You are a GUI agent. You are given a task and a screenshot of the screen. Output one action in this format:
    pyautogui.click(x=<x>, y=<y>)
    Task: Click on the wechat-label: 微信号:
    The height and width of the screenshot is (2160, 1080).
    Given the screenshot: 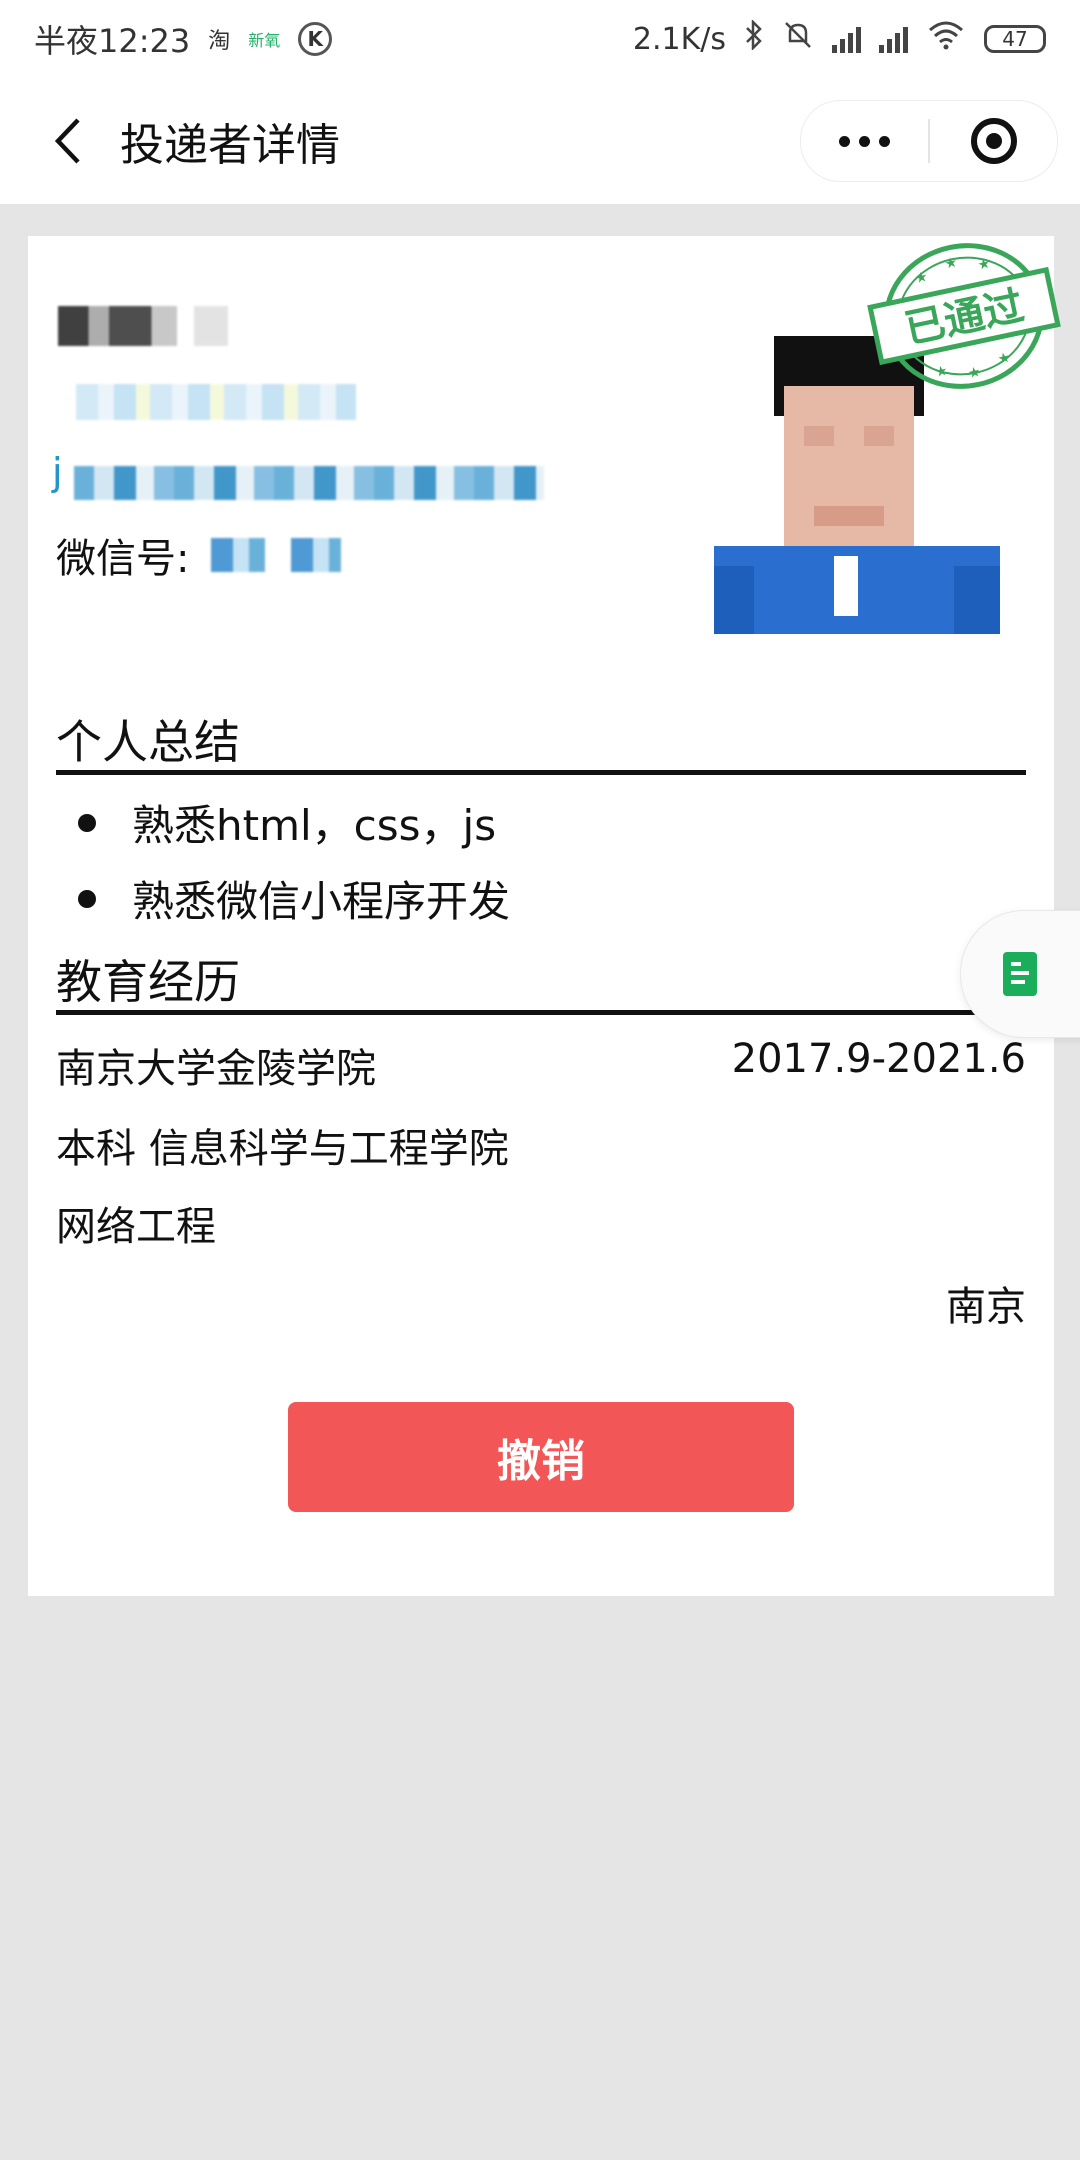 What is the action you would take?
    pyautogui.click(x=123, y=559)
    